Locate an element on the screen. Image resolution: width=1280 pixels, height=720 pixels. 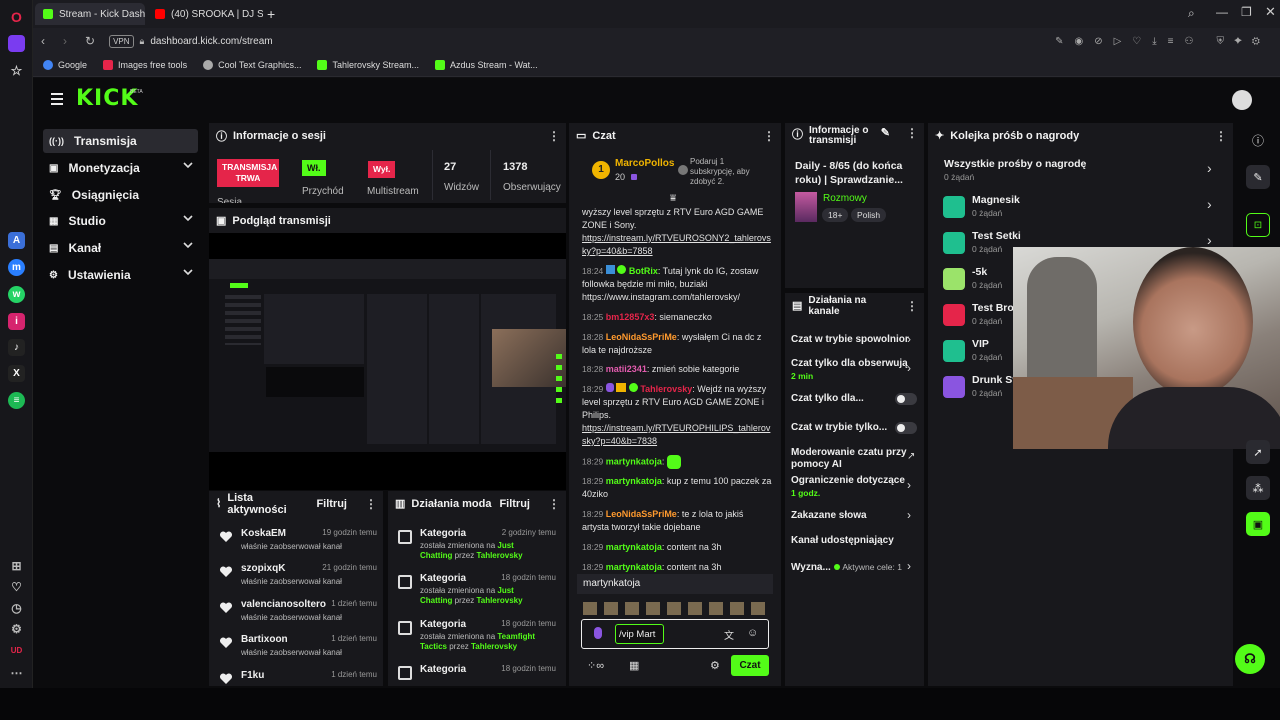
chat-input is located at coordinates (639, 634).